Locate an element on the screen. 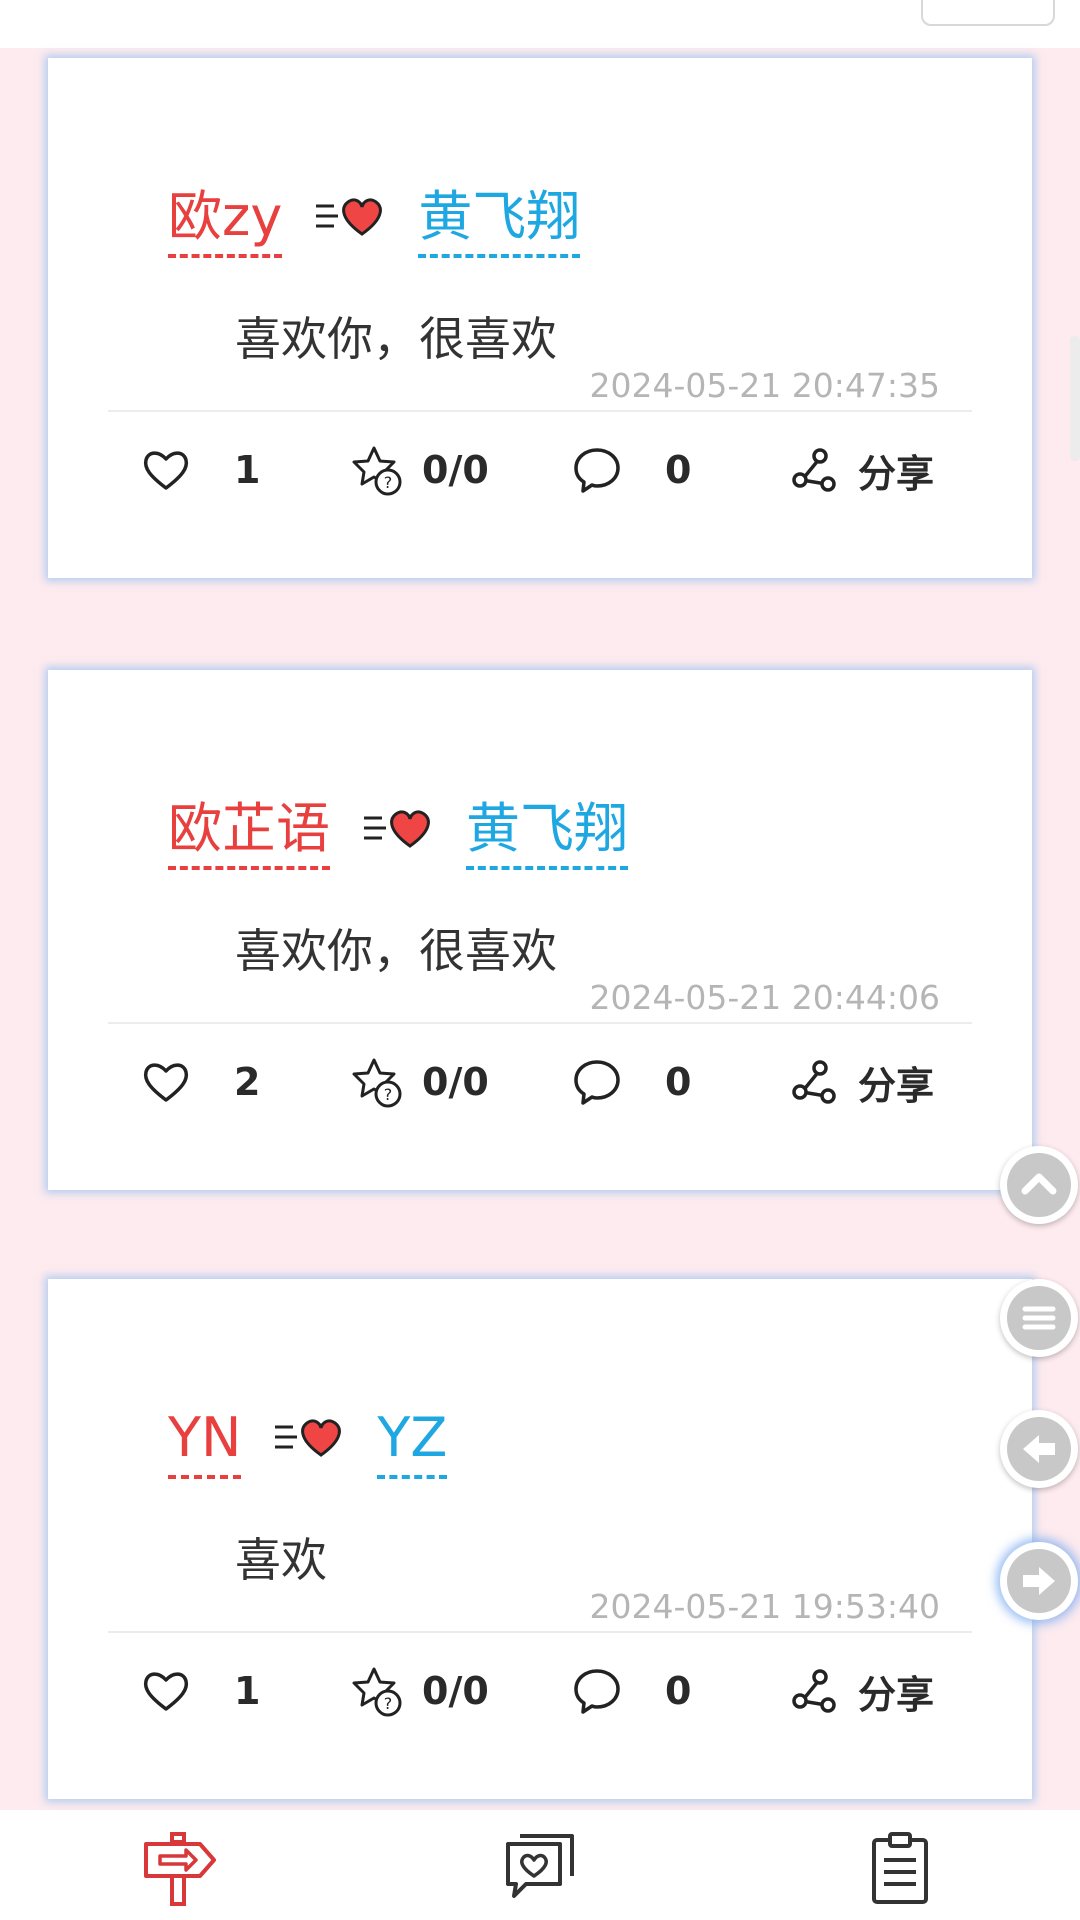 Image resolution: width=1080 pixels, height=1920 pixels. menu-icon is located at coordinates (1039, 1318).